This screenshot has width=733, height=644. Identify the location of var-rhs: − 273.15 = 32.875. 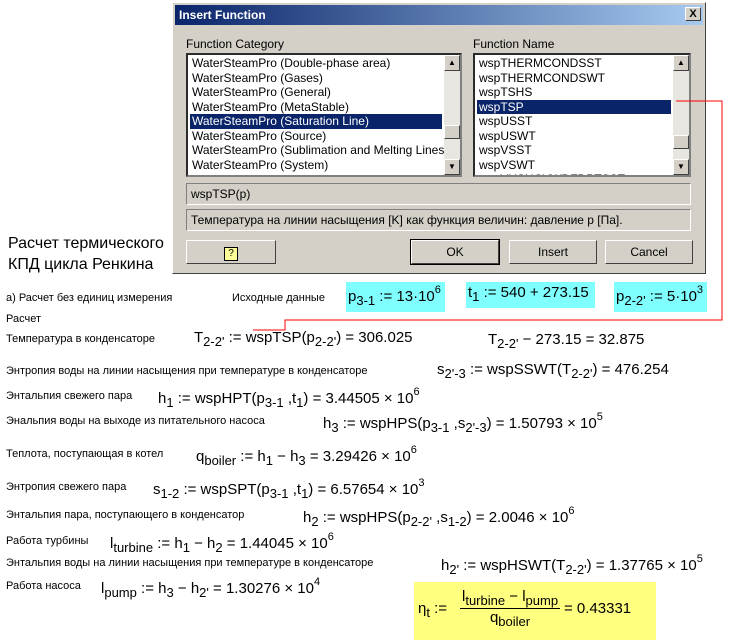
(581, 339).